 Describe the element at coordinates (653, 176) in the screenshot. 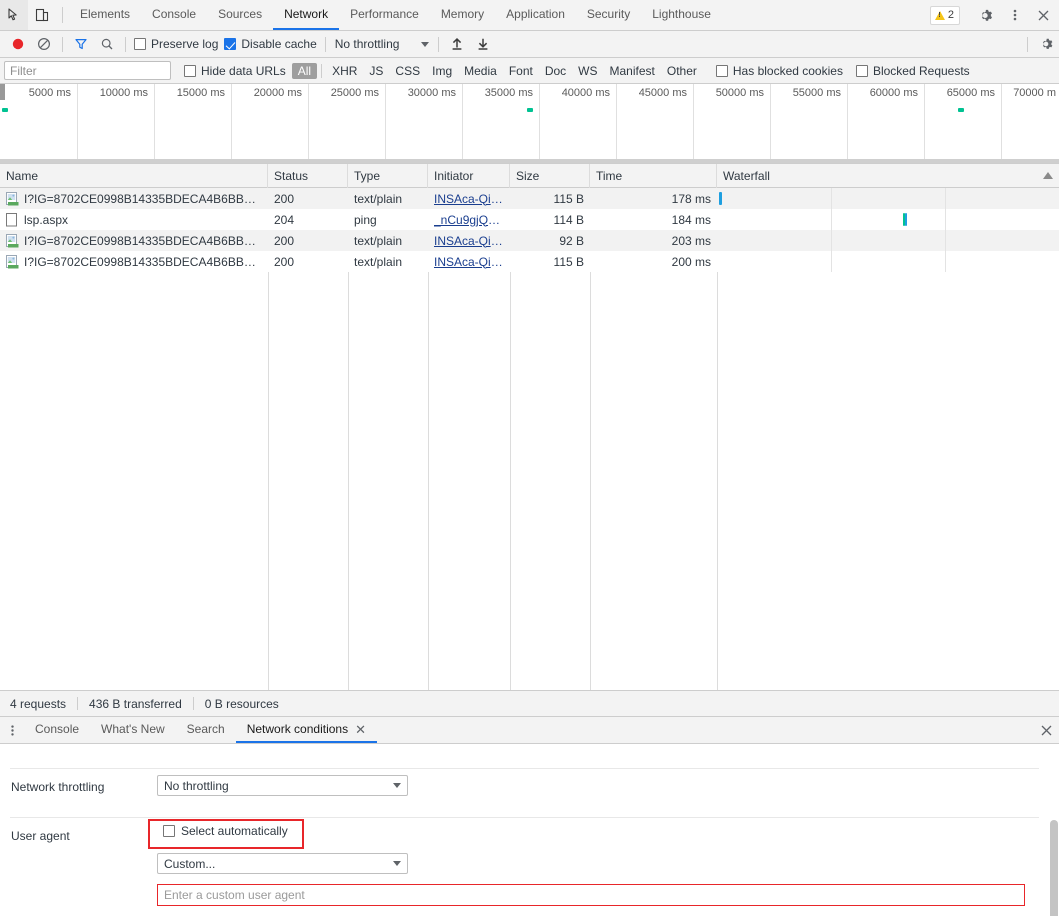

I see `column-header-time: Time` at that location.